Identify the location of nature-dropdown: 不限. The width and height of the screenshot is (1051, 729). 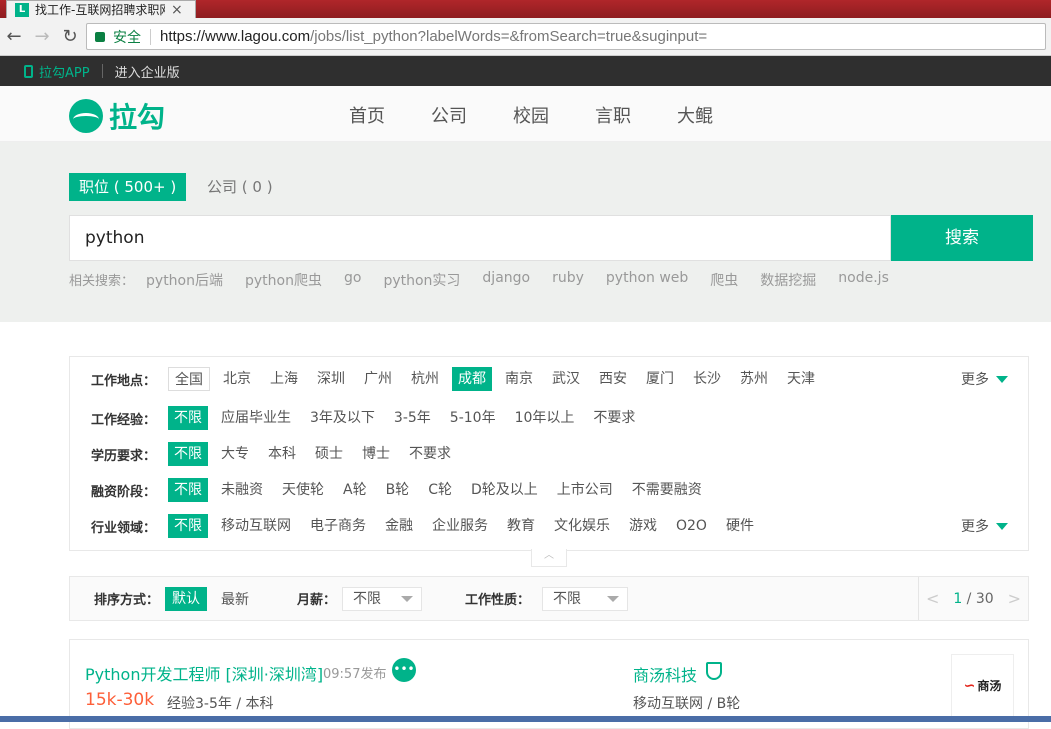
(585, 598).